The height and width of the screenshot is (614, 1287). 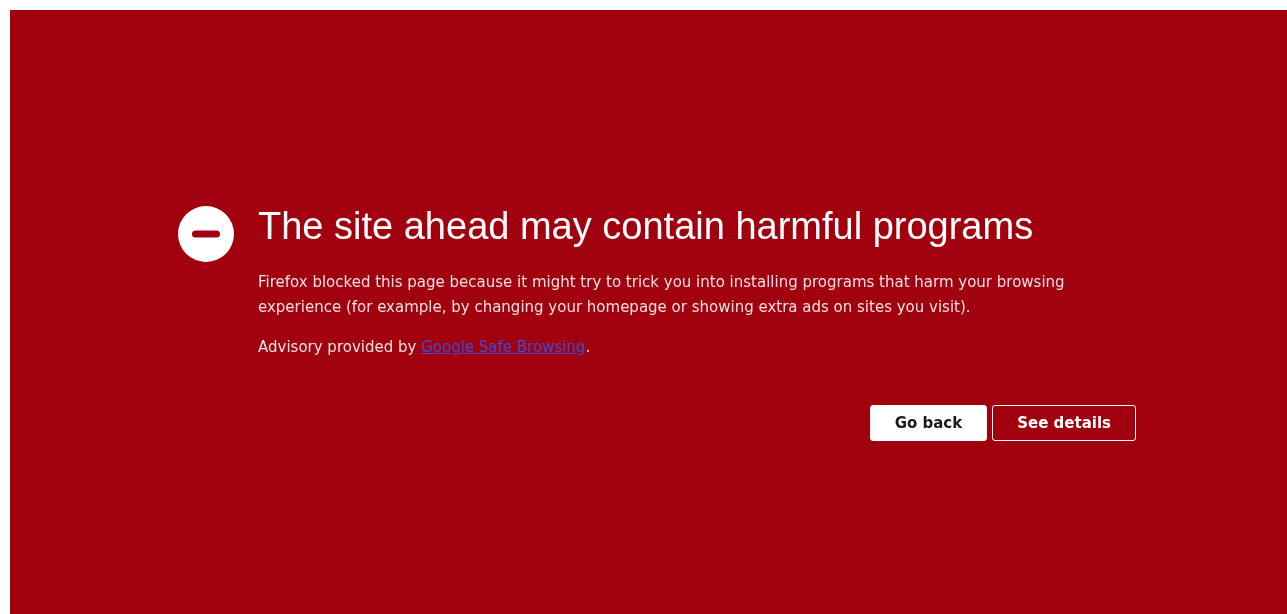 I want to click on blocked-icon, so click(x=206, y=234).